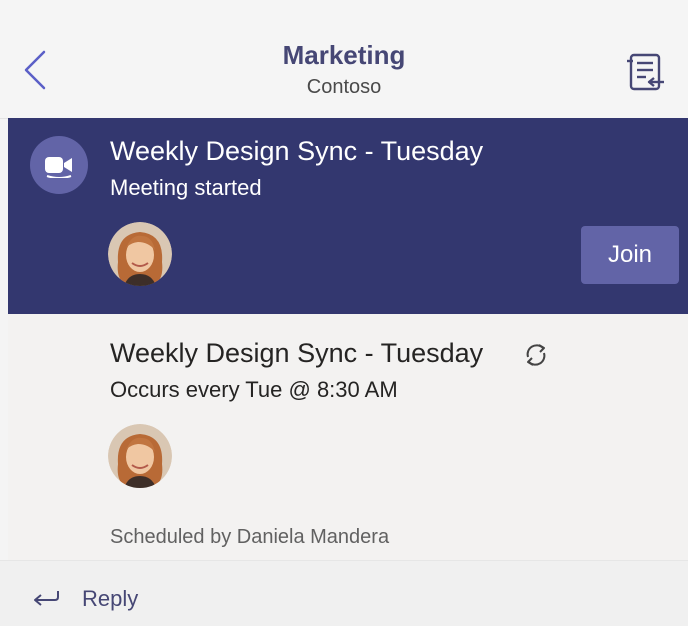 The image size is (688, 626). I want to click on reply-bar: Reply, so click(344, 593).